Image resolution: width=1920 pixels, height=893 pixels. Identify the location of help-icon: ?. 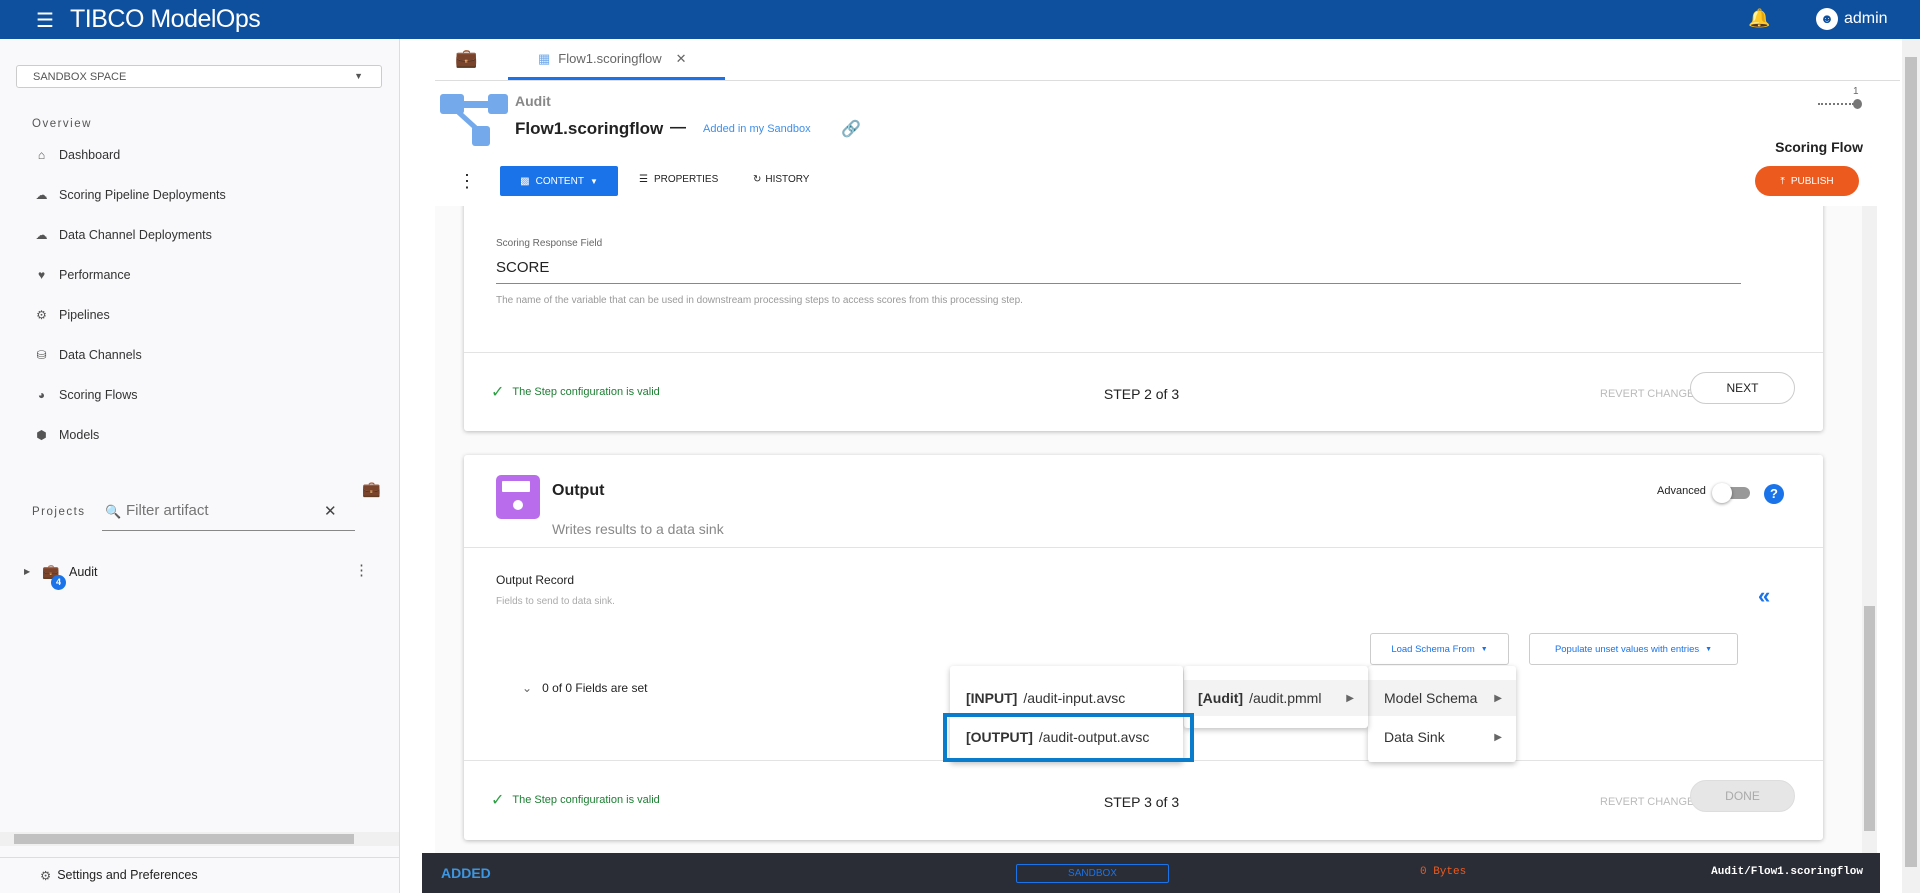
(1774, 494).